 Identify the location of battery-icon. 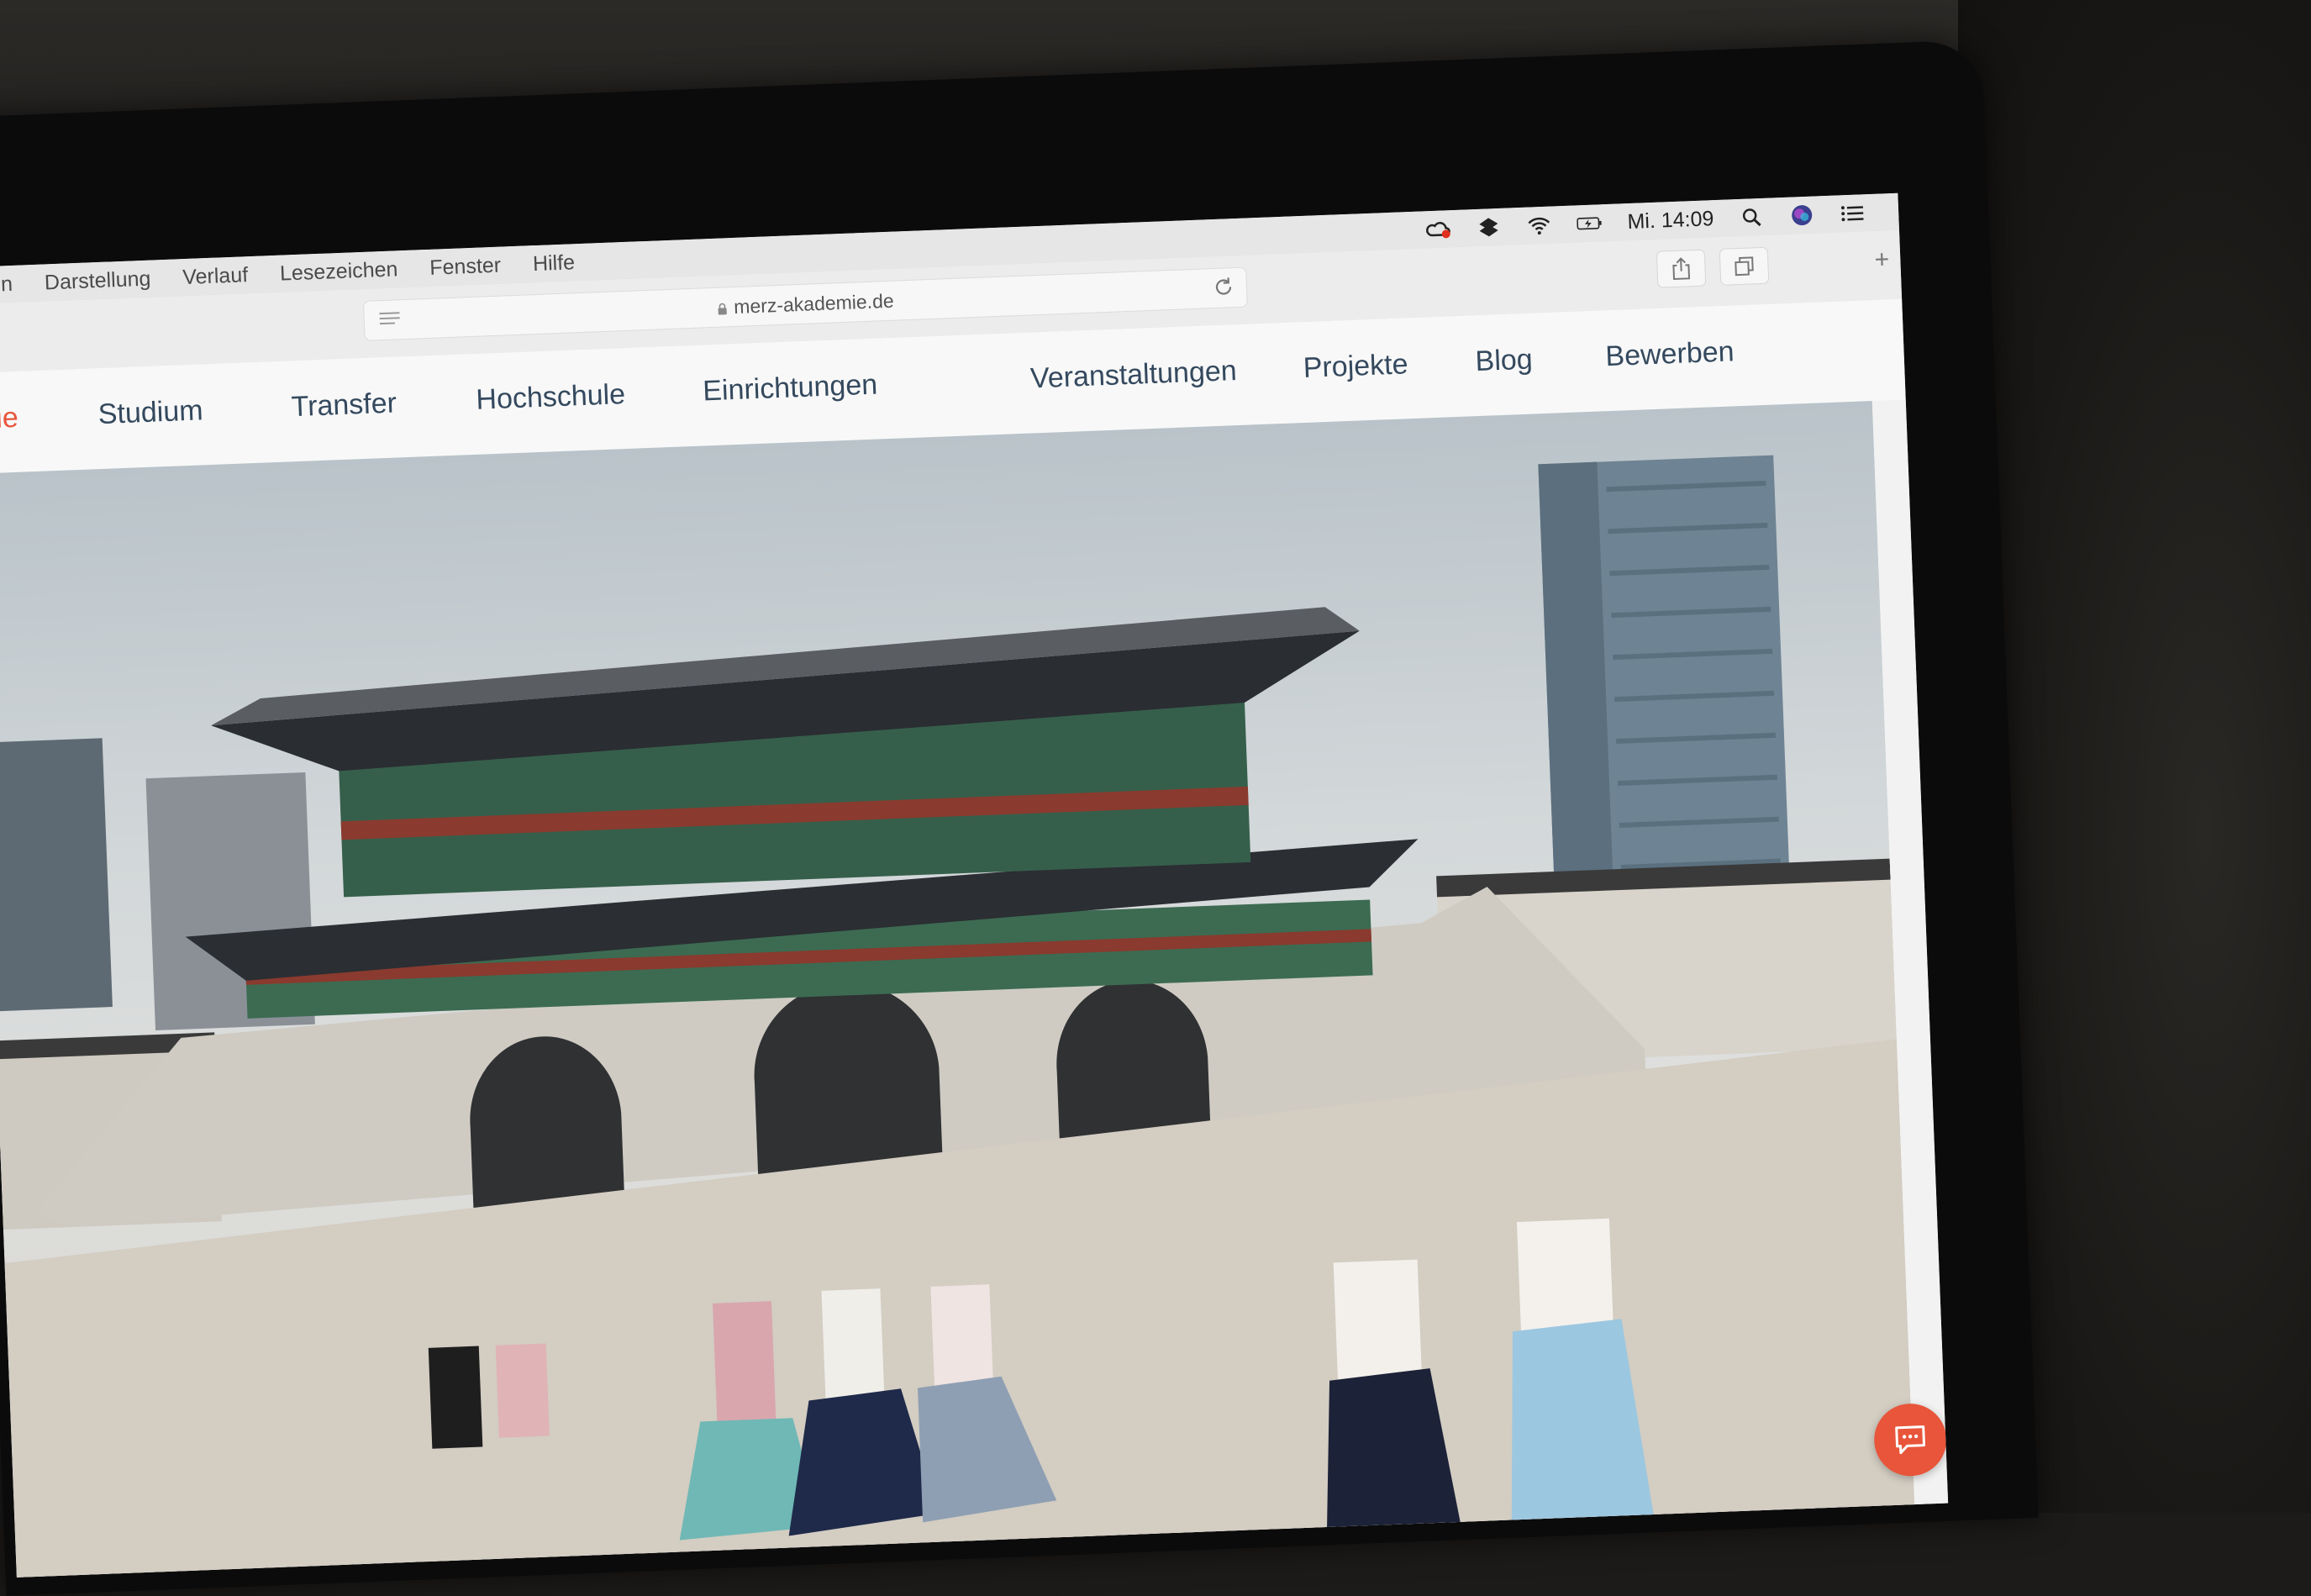
(1590, 223).